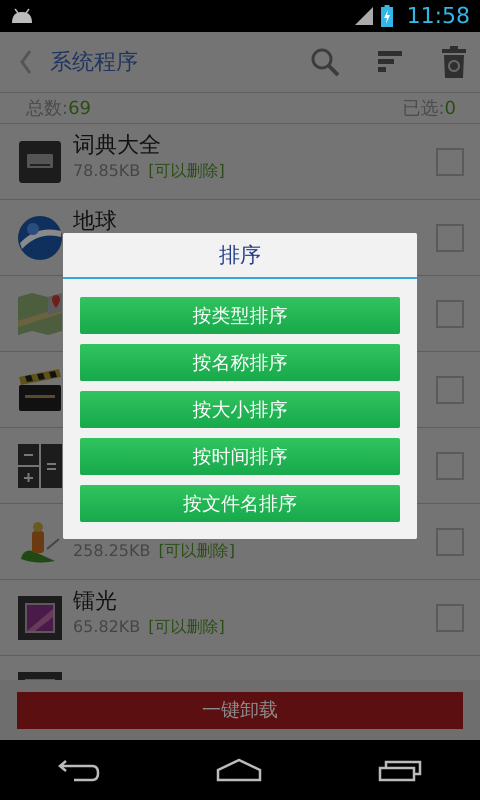  What do you see at coordinates (438, 16) in the screenshot?
I see `clock-time: 11:58` at bounding box center [438, 16].